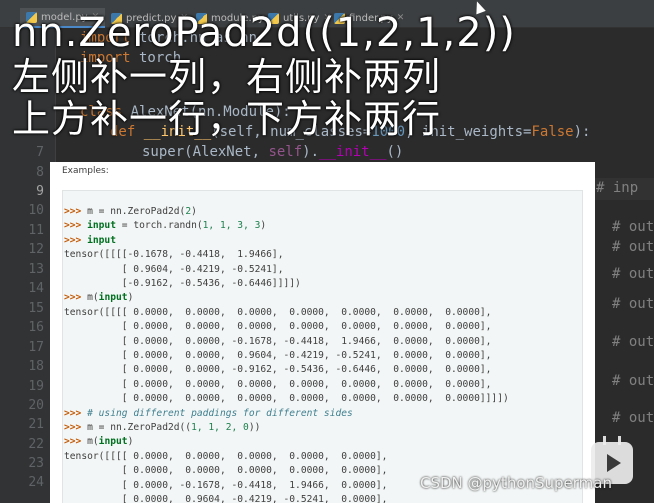 This screenshot has width=654, height=503. Describe the element at coordinates (36, 210) in the screenshot. I see `line-number: 10` at that location.